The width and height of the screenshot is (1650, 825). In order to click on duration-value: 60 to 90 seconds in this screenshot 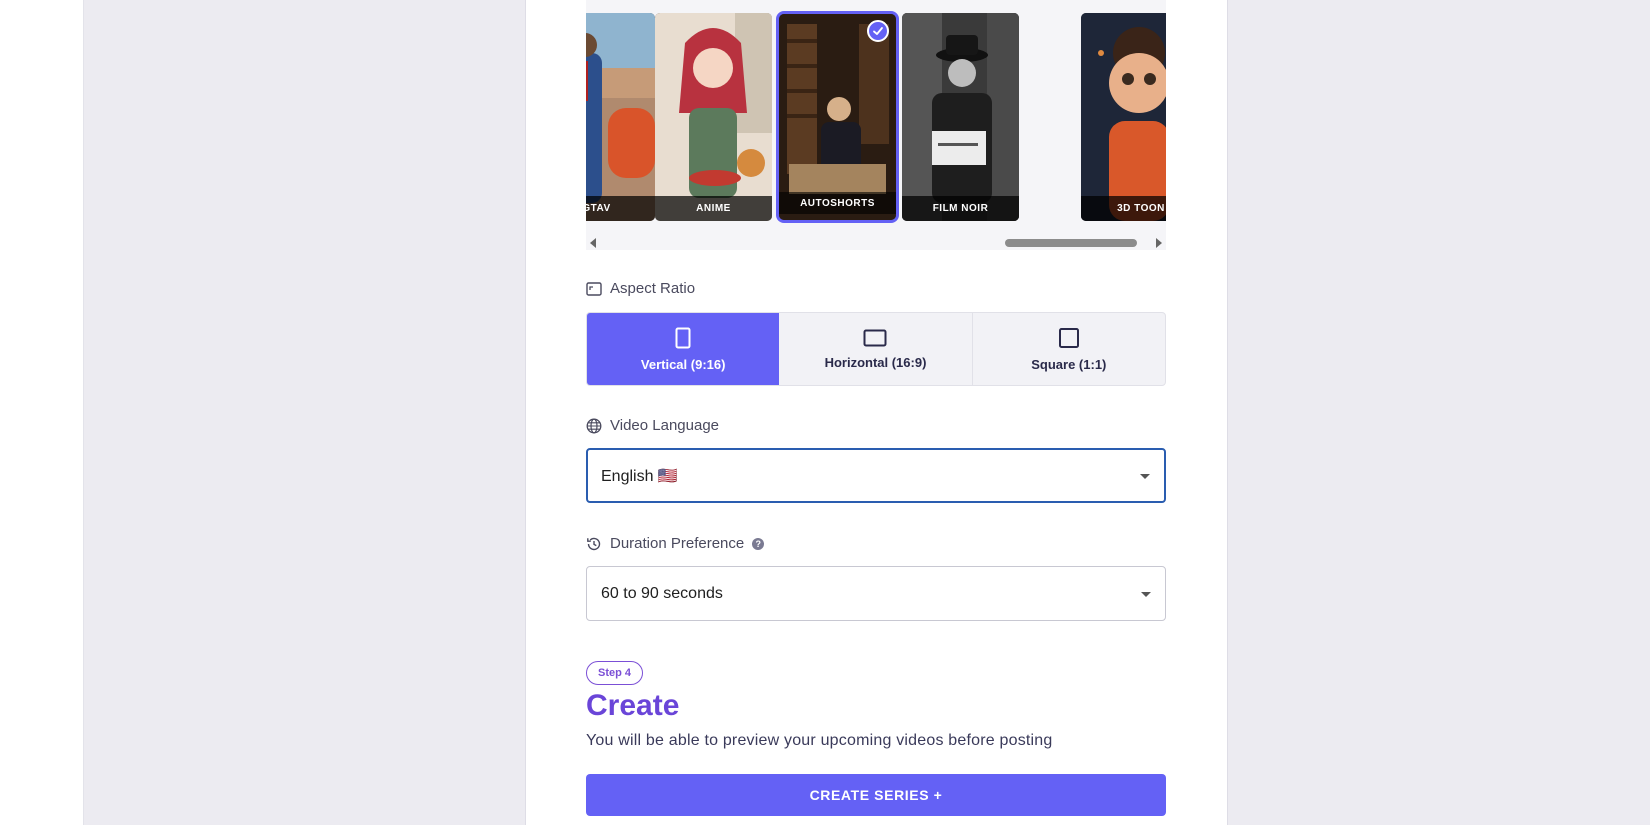, I will do `click(662, 593)`.